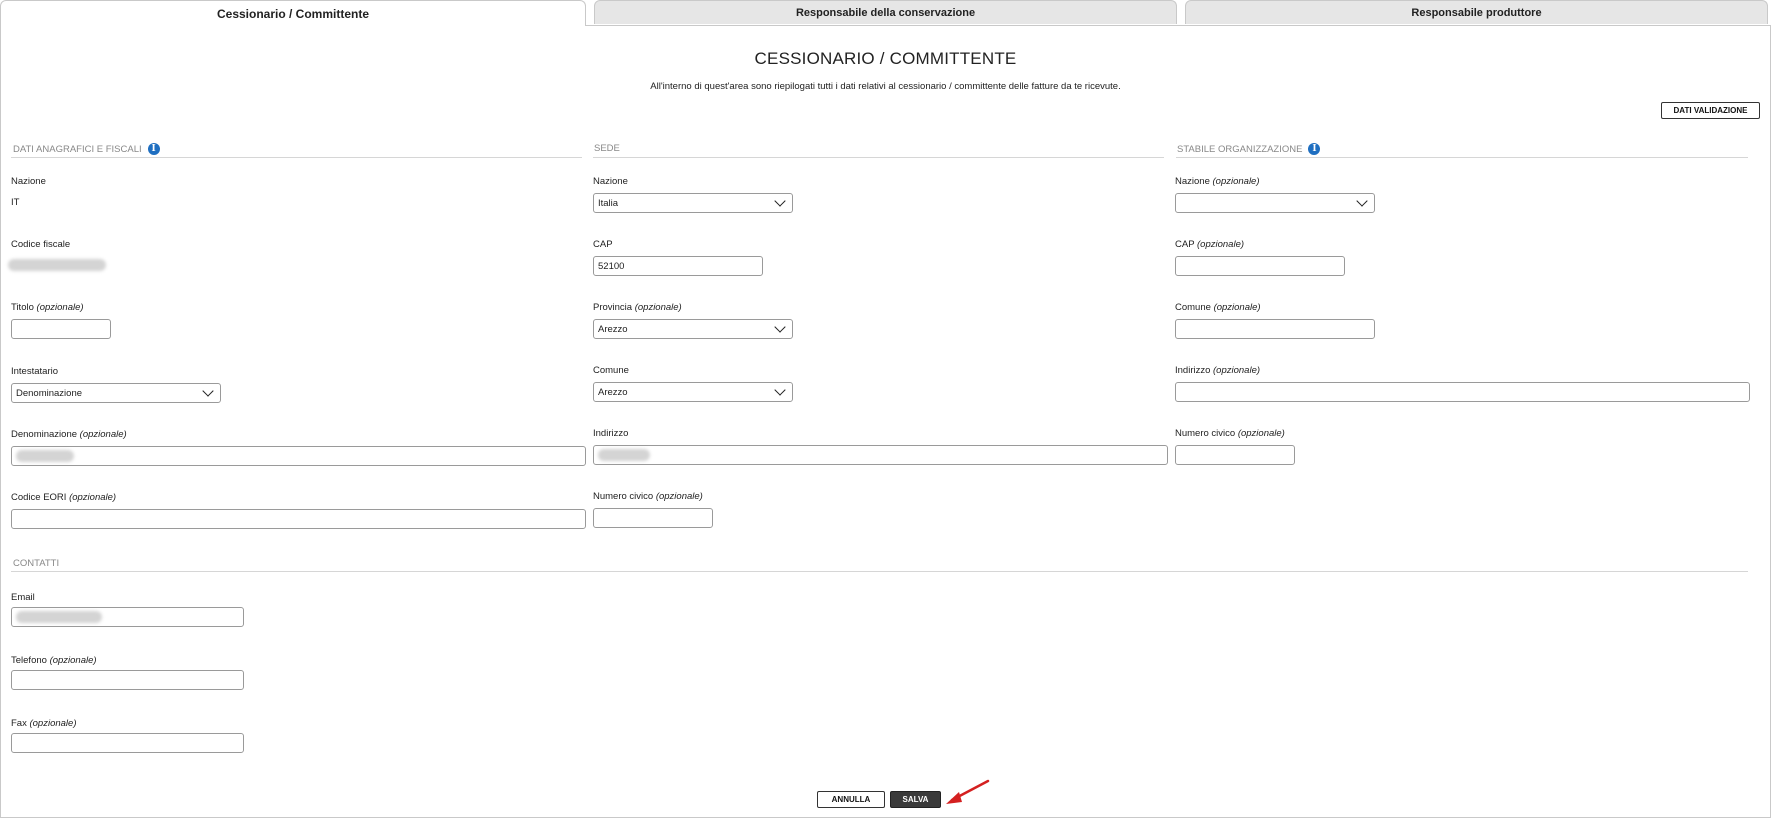  What do you see at coordinates (885, 58) in the screenshot?
I see `page-title: CESSIONARIO / COMMITTENTE` at bounding box center [885, 58].